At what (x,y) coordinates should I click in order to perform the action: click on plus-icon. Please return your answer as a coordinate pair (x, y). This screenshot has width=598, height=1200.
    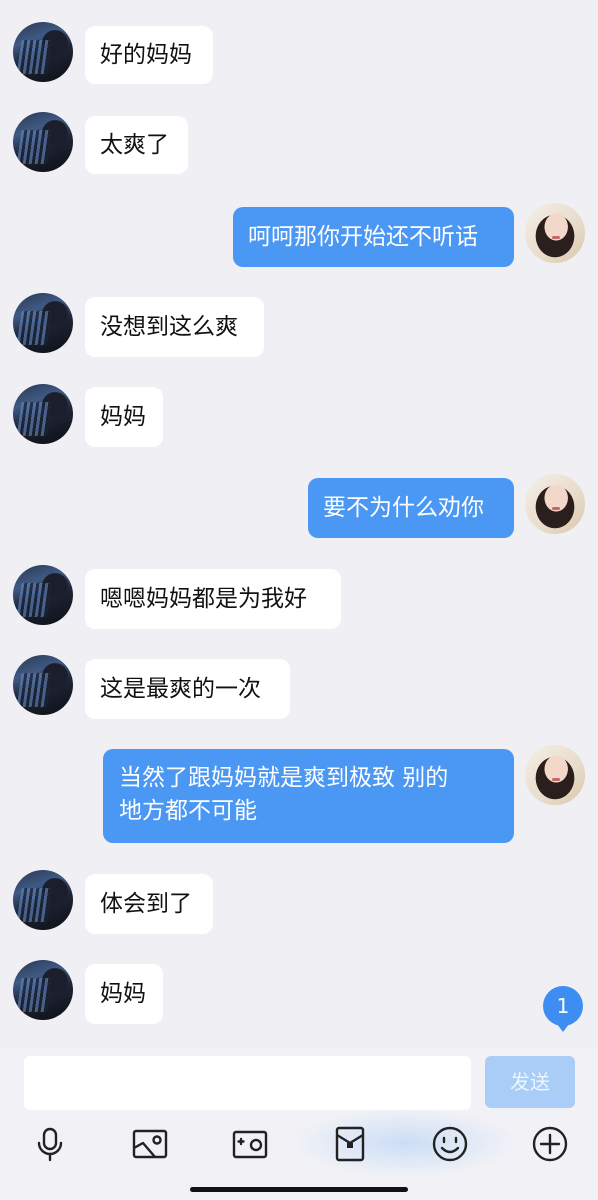
    Looking at the image, I should click on (550, 1144).